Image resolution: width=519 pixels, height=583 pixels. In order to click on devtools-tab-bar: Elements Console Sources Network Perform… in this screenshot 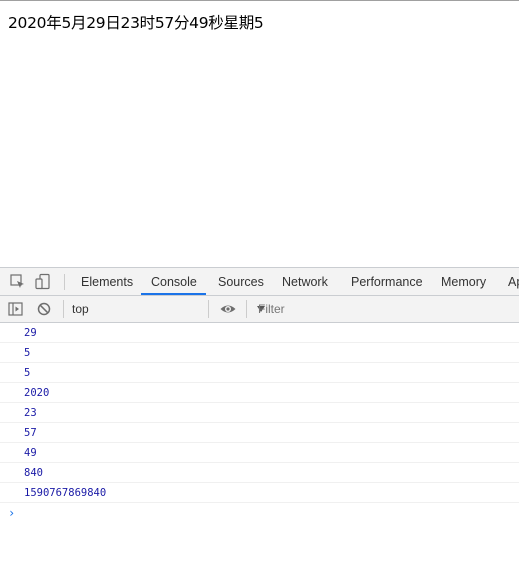, I will do `click(259, 282)`.